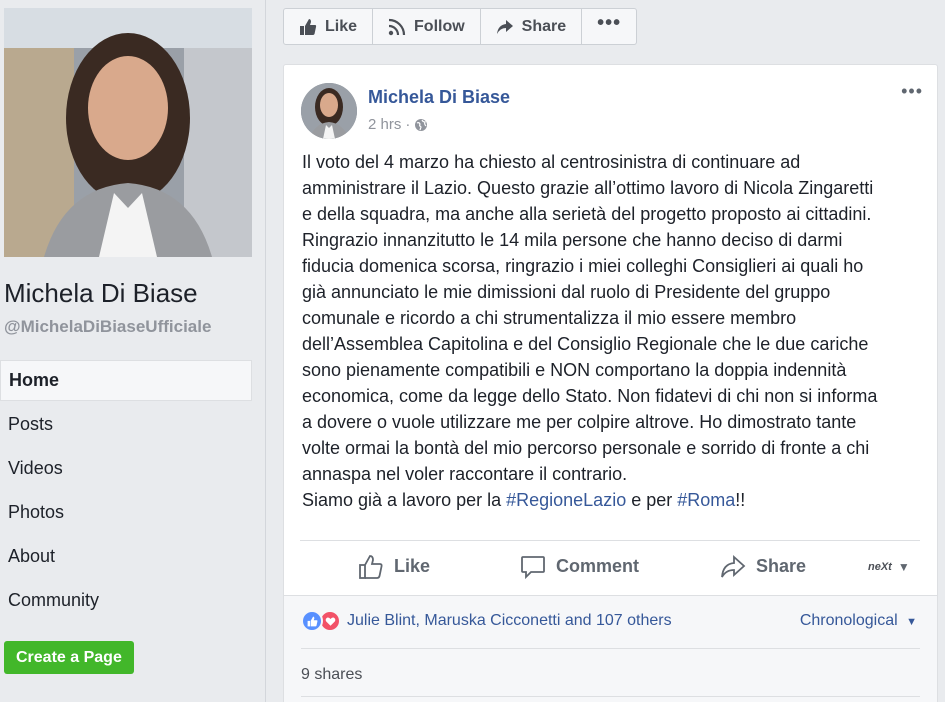  What do you see at coordinates (912, 91) in the screenshot?
I see `post-options-button: •••` at bounding box center [912, 91].